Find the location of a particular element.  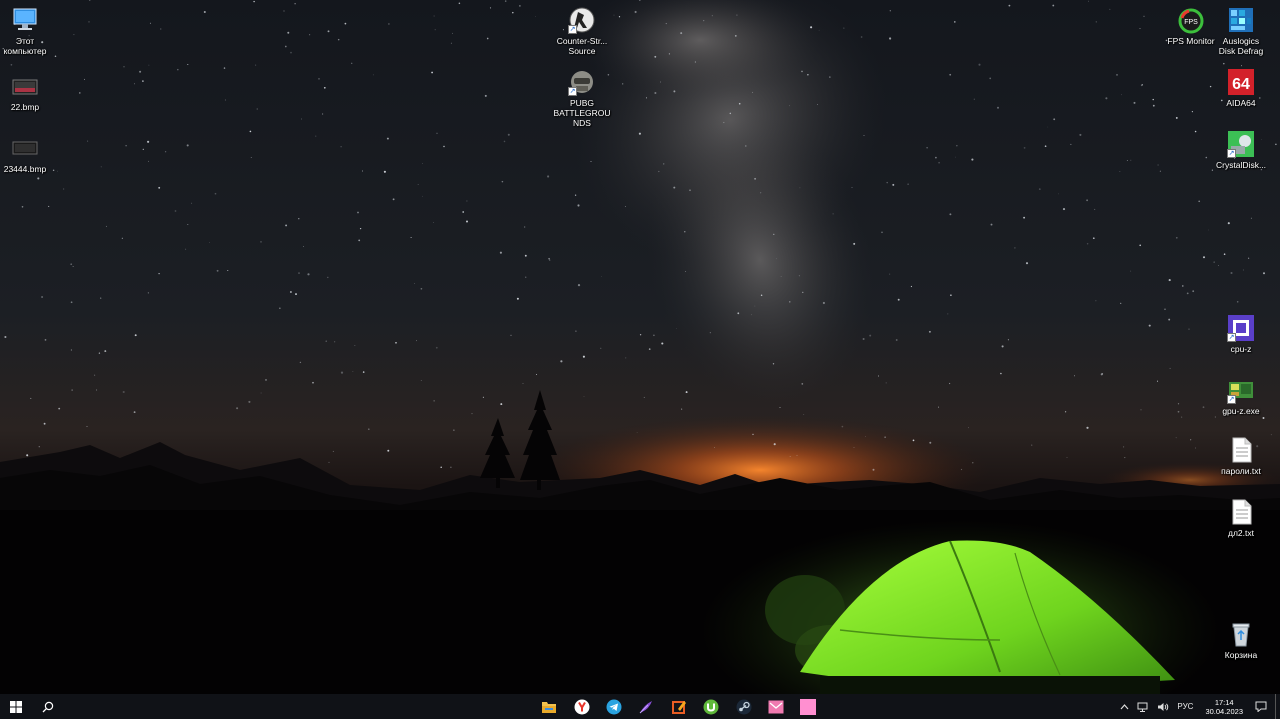

icon-label: Counter-Str... Source is located at coordinates (582, 46).